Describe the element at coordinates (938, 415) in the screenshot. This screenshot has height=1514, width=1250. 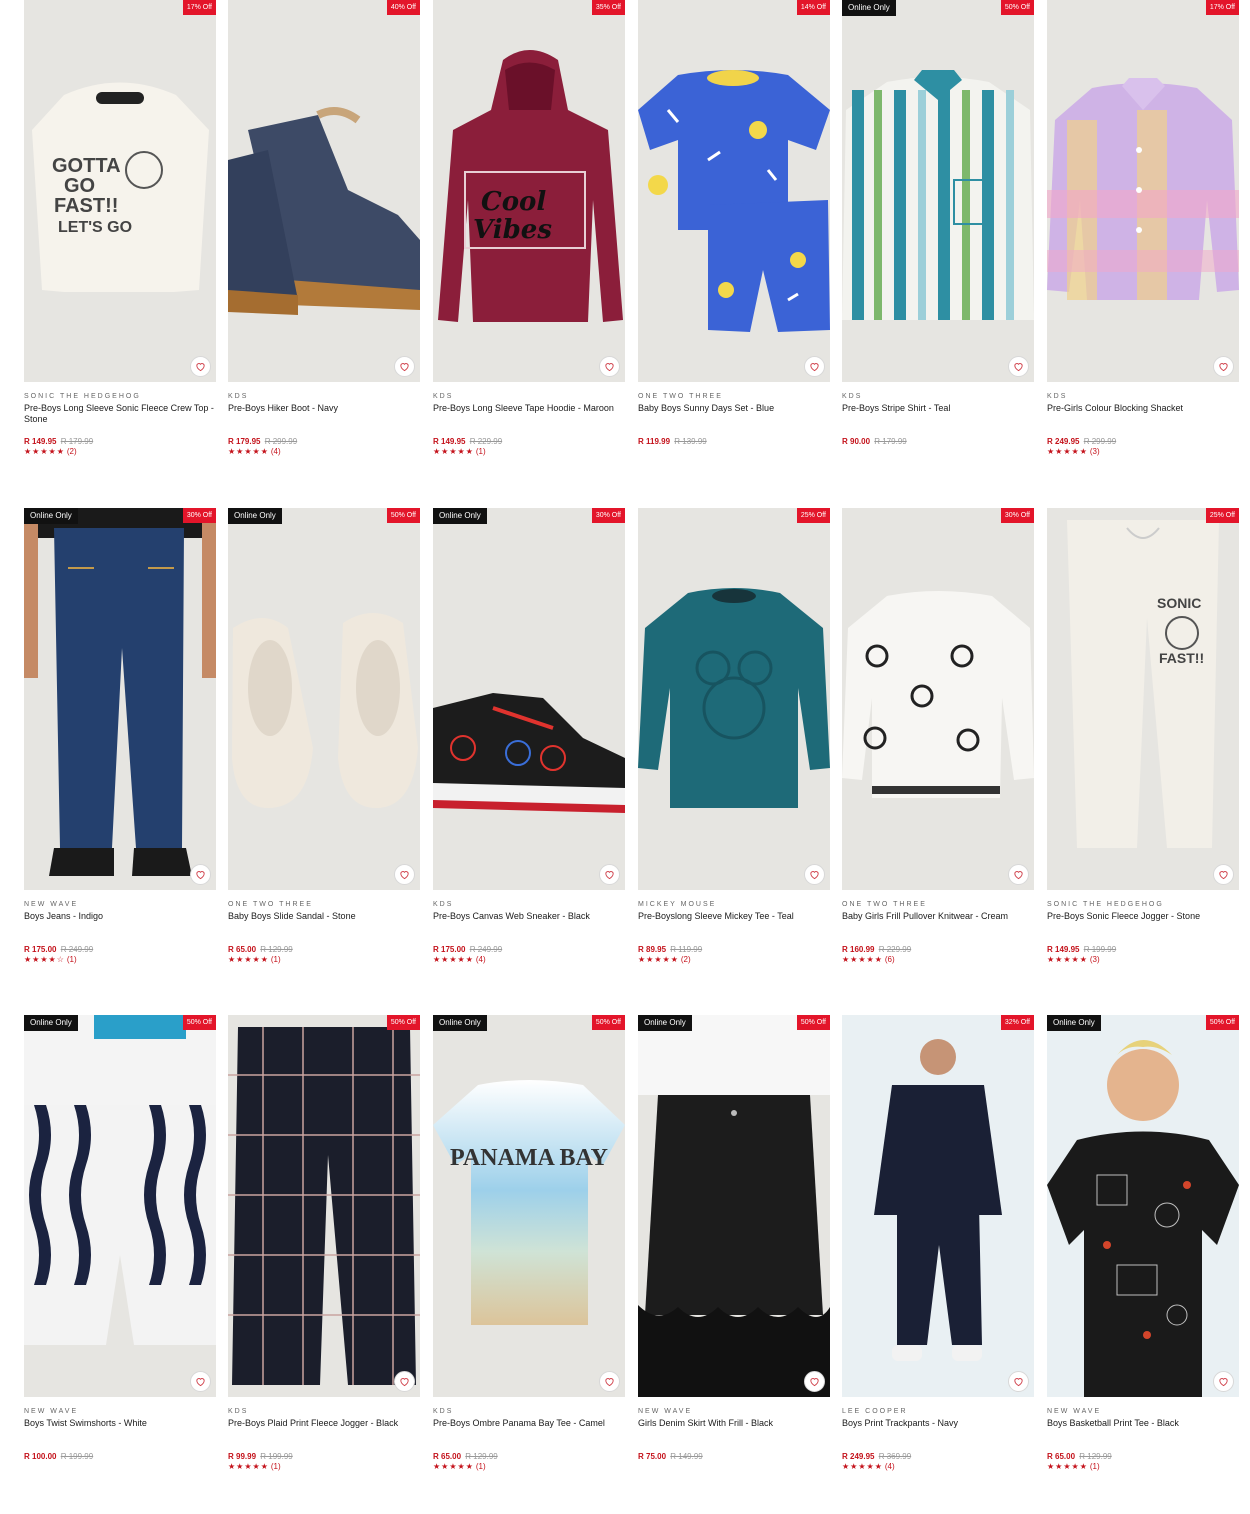
I see `product-name: Pre-Boys Stripe Shirt - Teal` at that location.